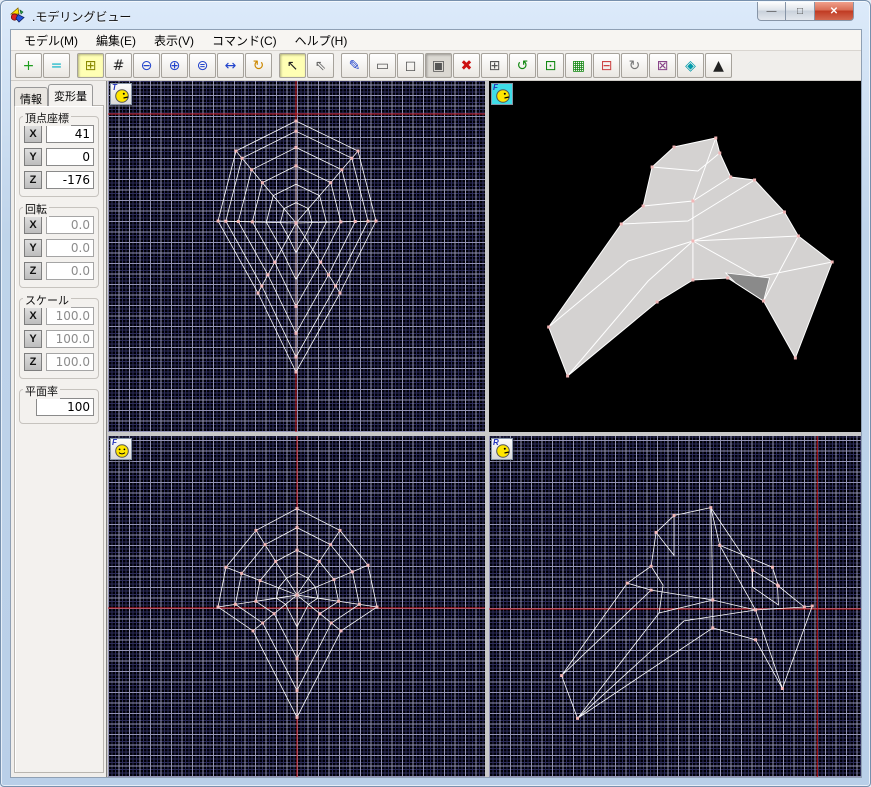 This screenshot has height=787, width=871. I want to click on scale-group: スケール X Y Z, so click(59, 335).